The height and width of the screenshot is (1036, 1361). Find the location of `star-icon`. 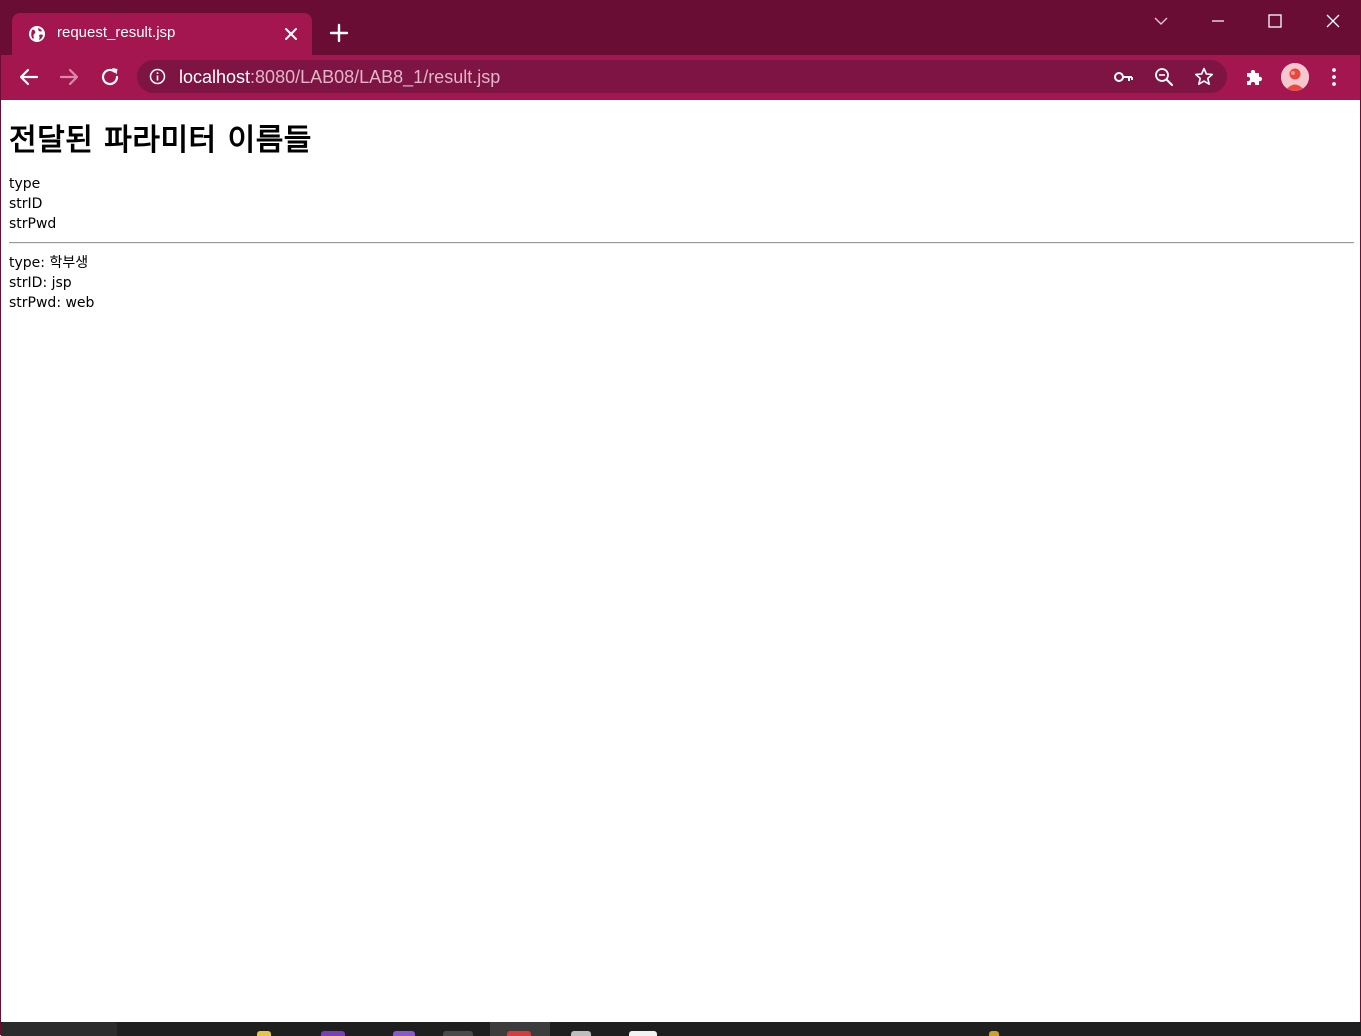

star-icon is located at coordinates (1204, 77).